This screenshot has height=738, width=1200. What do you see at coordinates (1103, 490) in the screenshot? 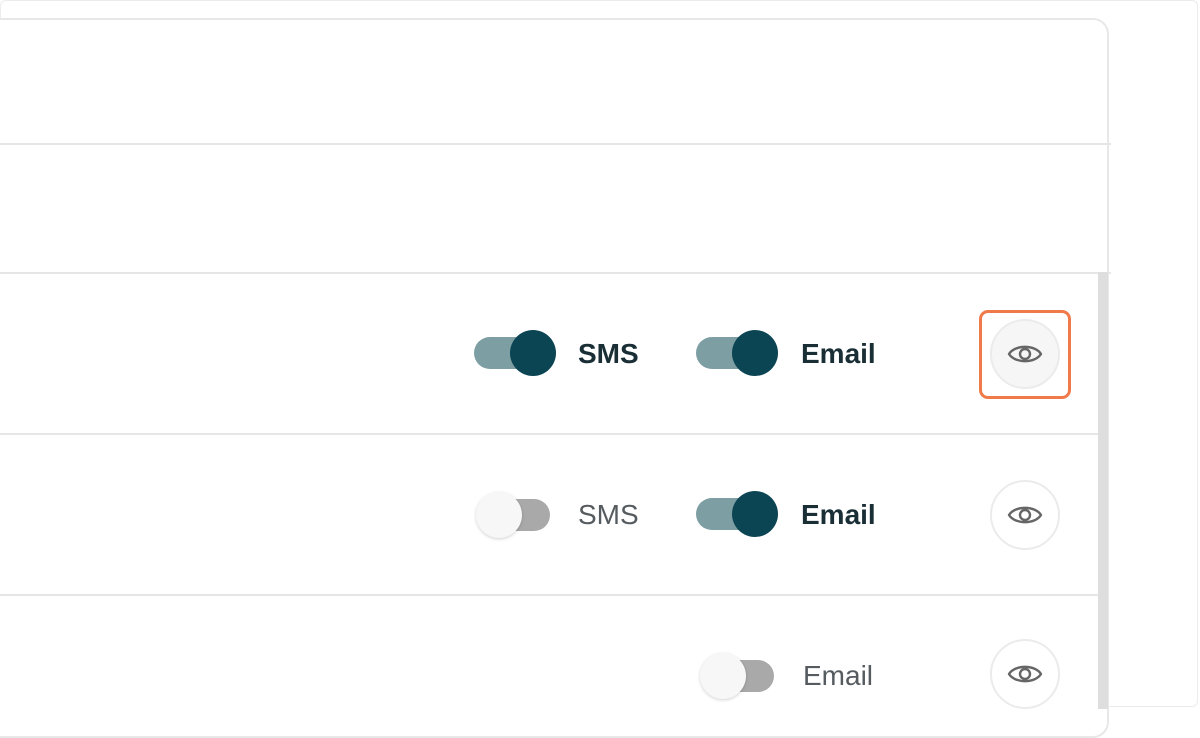
I see `scrollbar` at bounding box center [1103, 490].